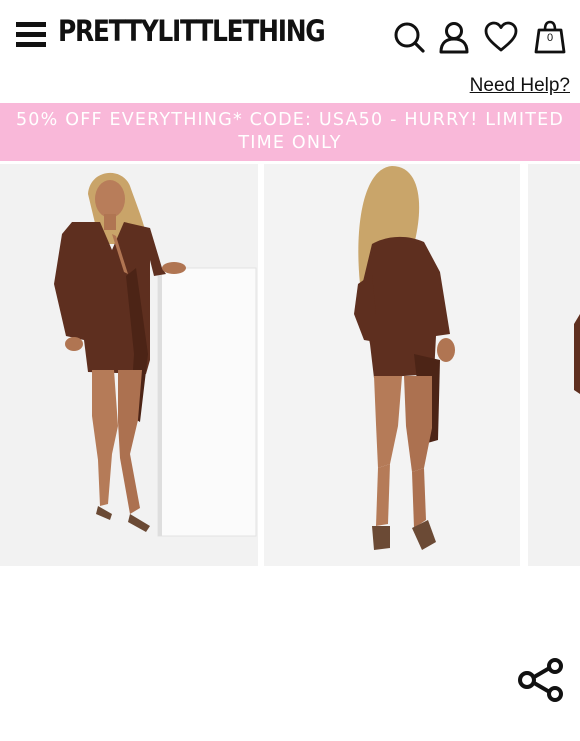  Describe the element at coordinates (31, 35) in the screenshot. I see `hamburger-menu-icon` at that location.